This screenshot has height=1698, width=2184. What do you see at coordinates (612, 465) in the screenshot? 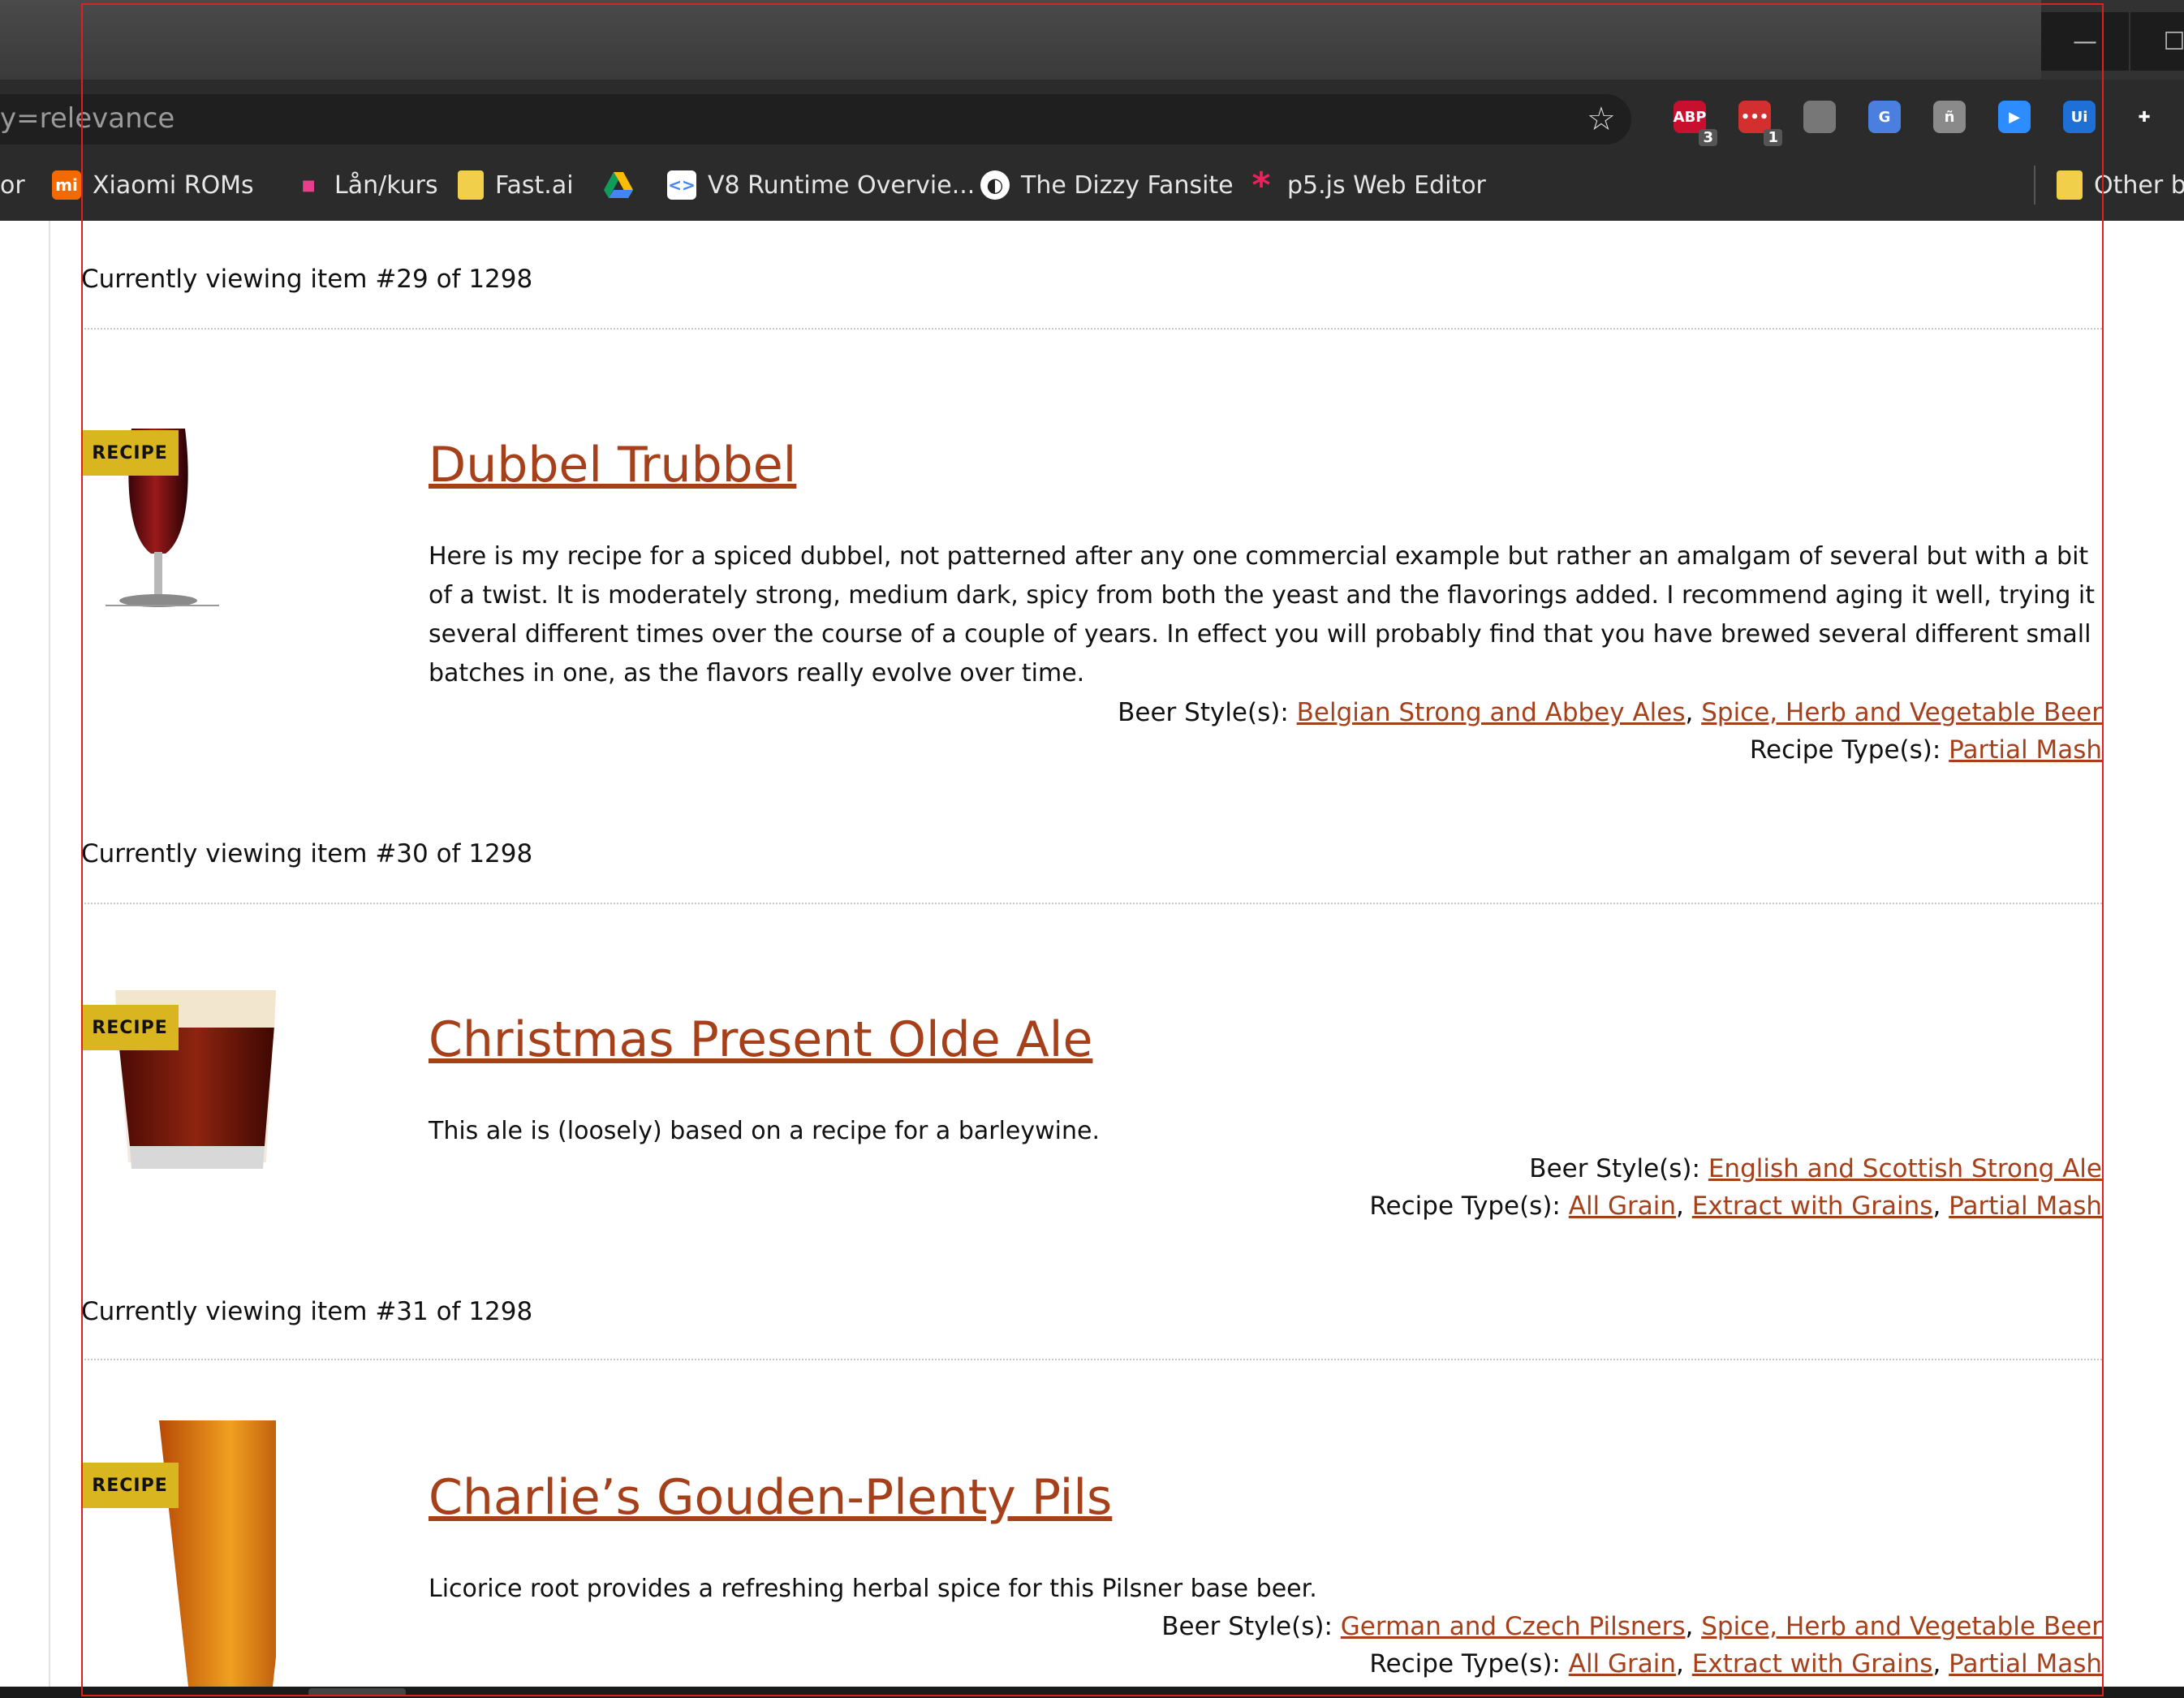
I see `recipe-title-link: Dubbel Trubbel` at bounding box center [612, 465].